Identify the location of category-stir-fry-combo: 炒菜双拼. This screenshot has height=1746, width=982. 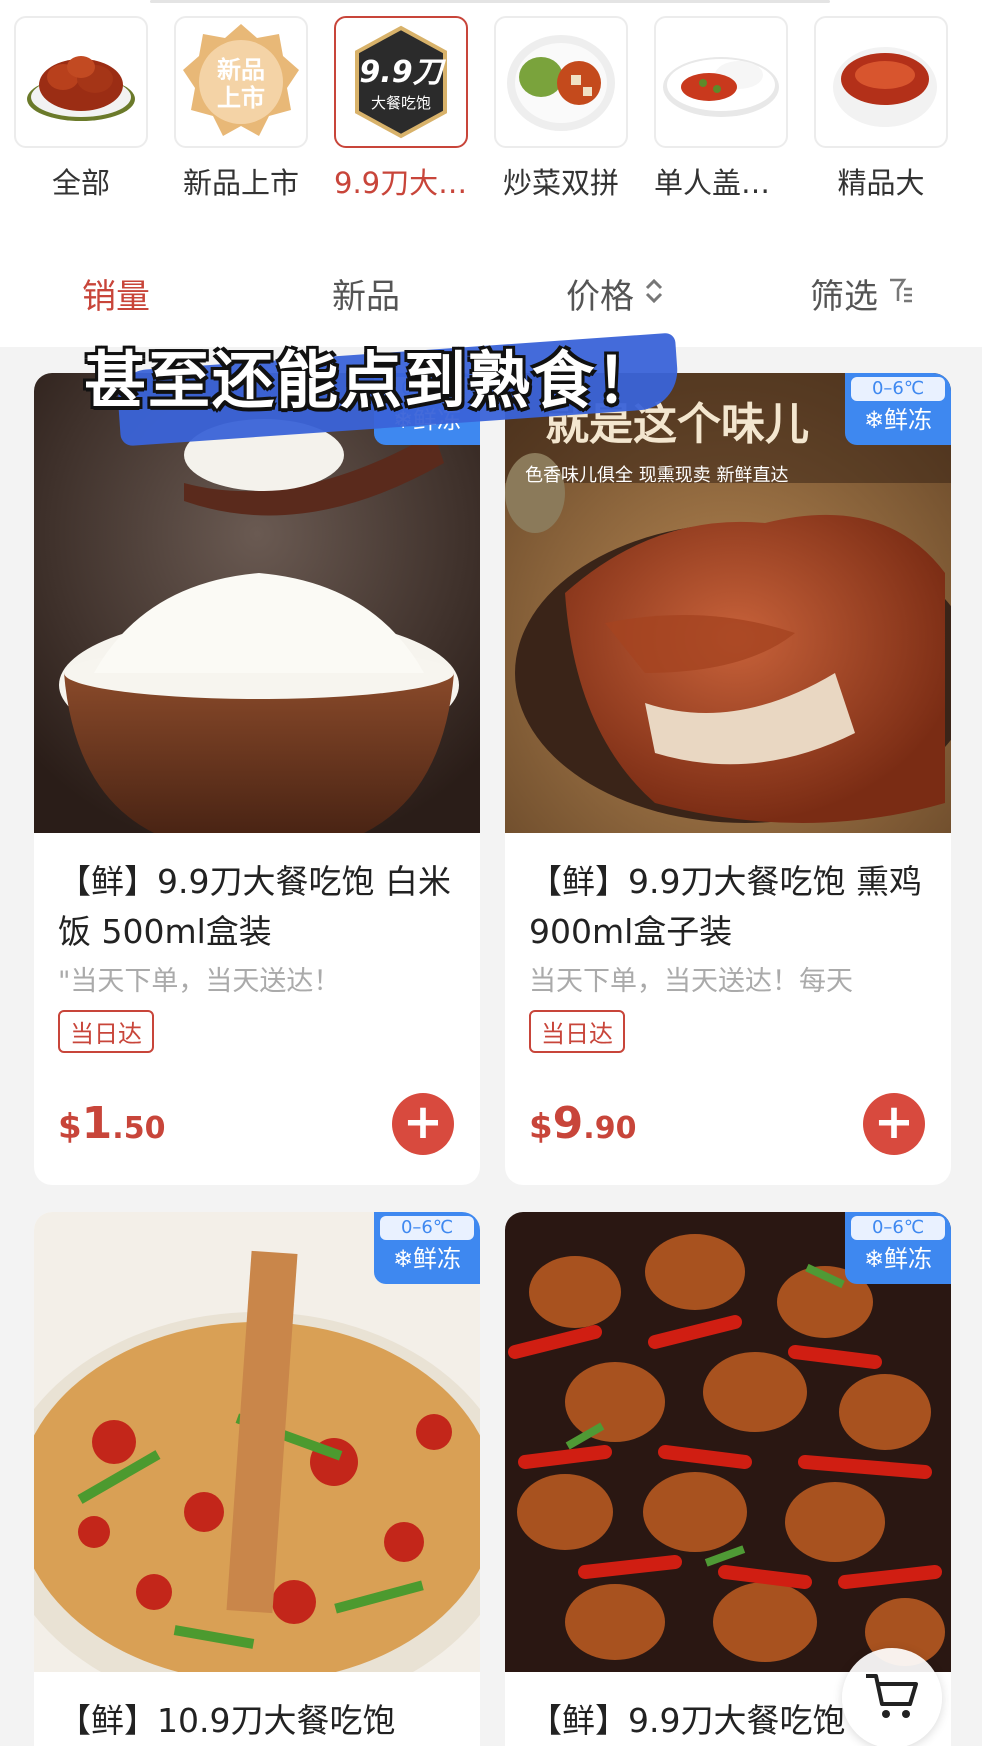
(561, 109).